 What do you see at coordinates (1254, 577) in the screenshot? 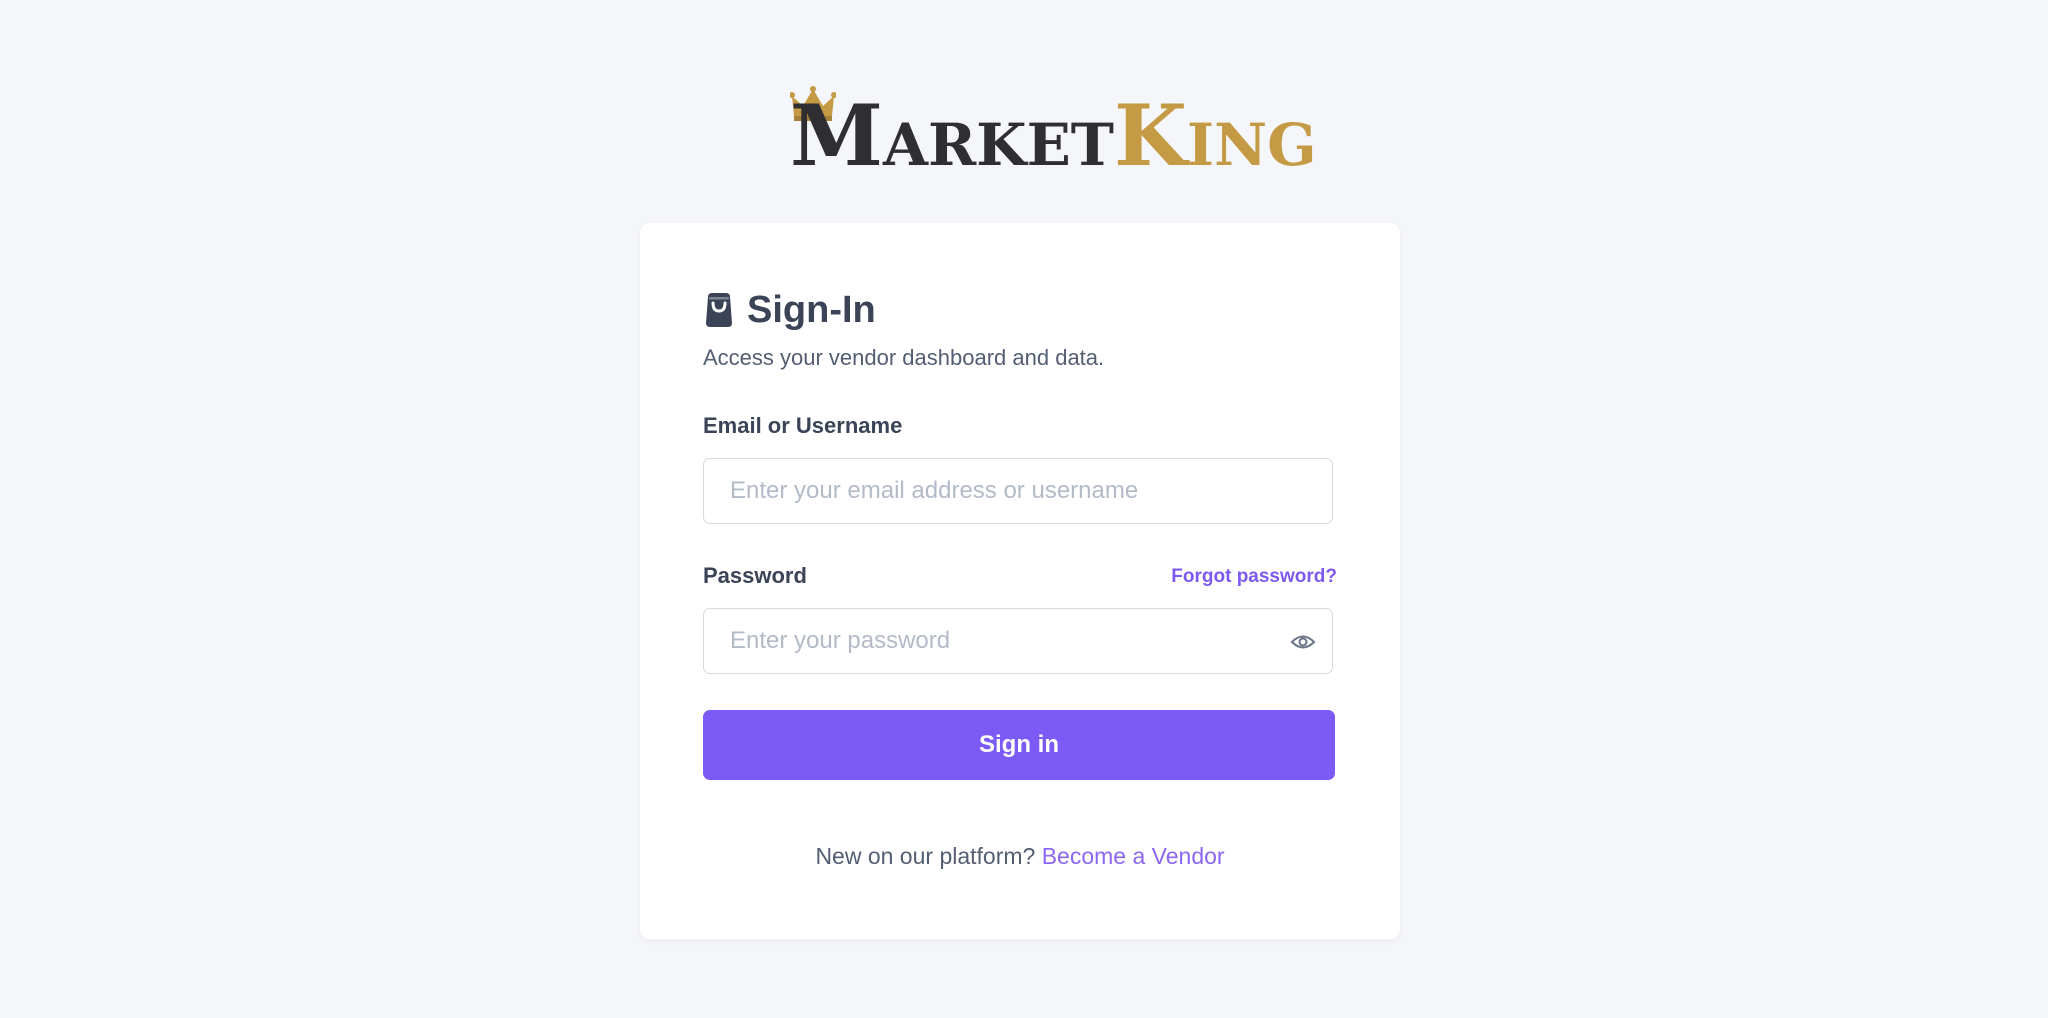
I see `forgot-password-link: Forgot password?` at bounding box center [1254, 577].